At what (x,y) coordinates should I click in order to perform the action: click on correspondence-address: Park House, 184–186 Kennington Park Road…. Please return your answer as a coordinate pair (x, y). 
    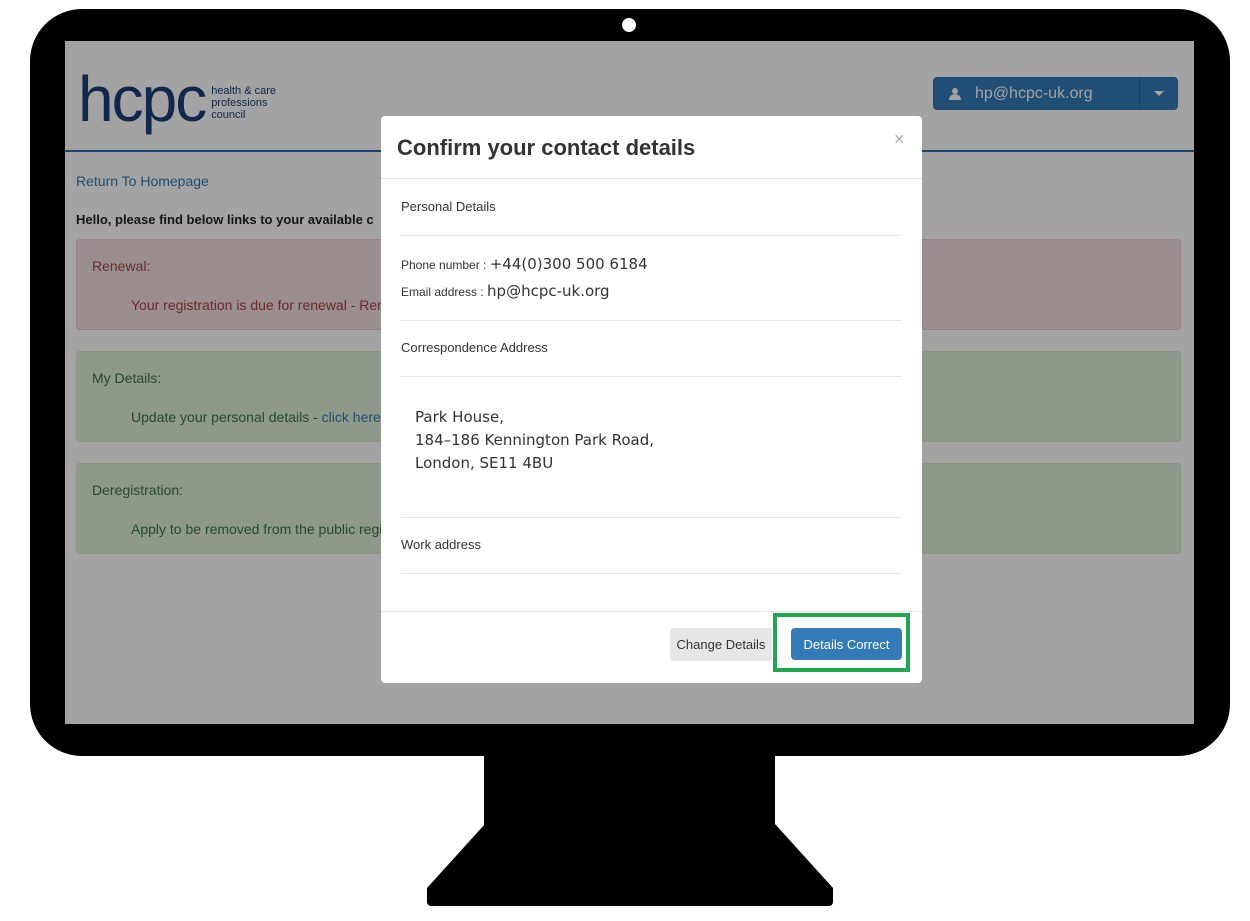
    Looking at the image, I should click on (534, 440).